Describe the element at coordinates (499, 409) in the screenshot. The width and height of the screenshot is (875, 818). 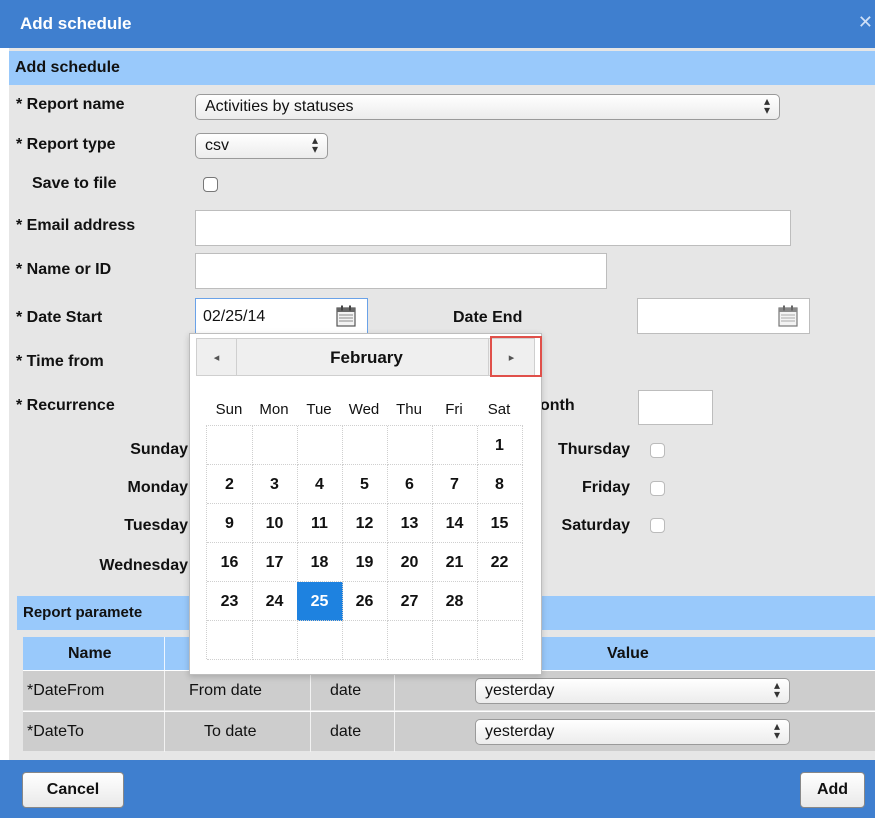
I see `weekday-label: Sat` at that location.